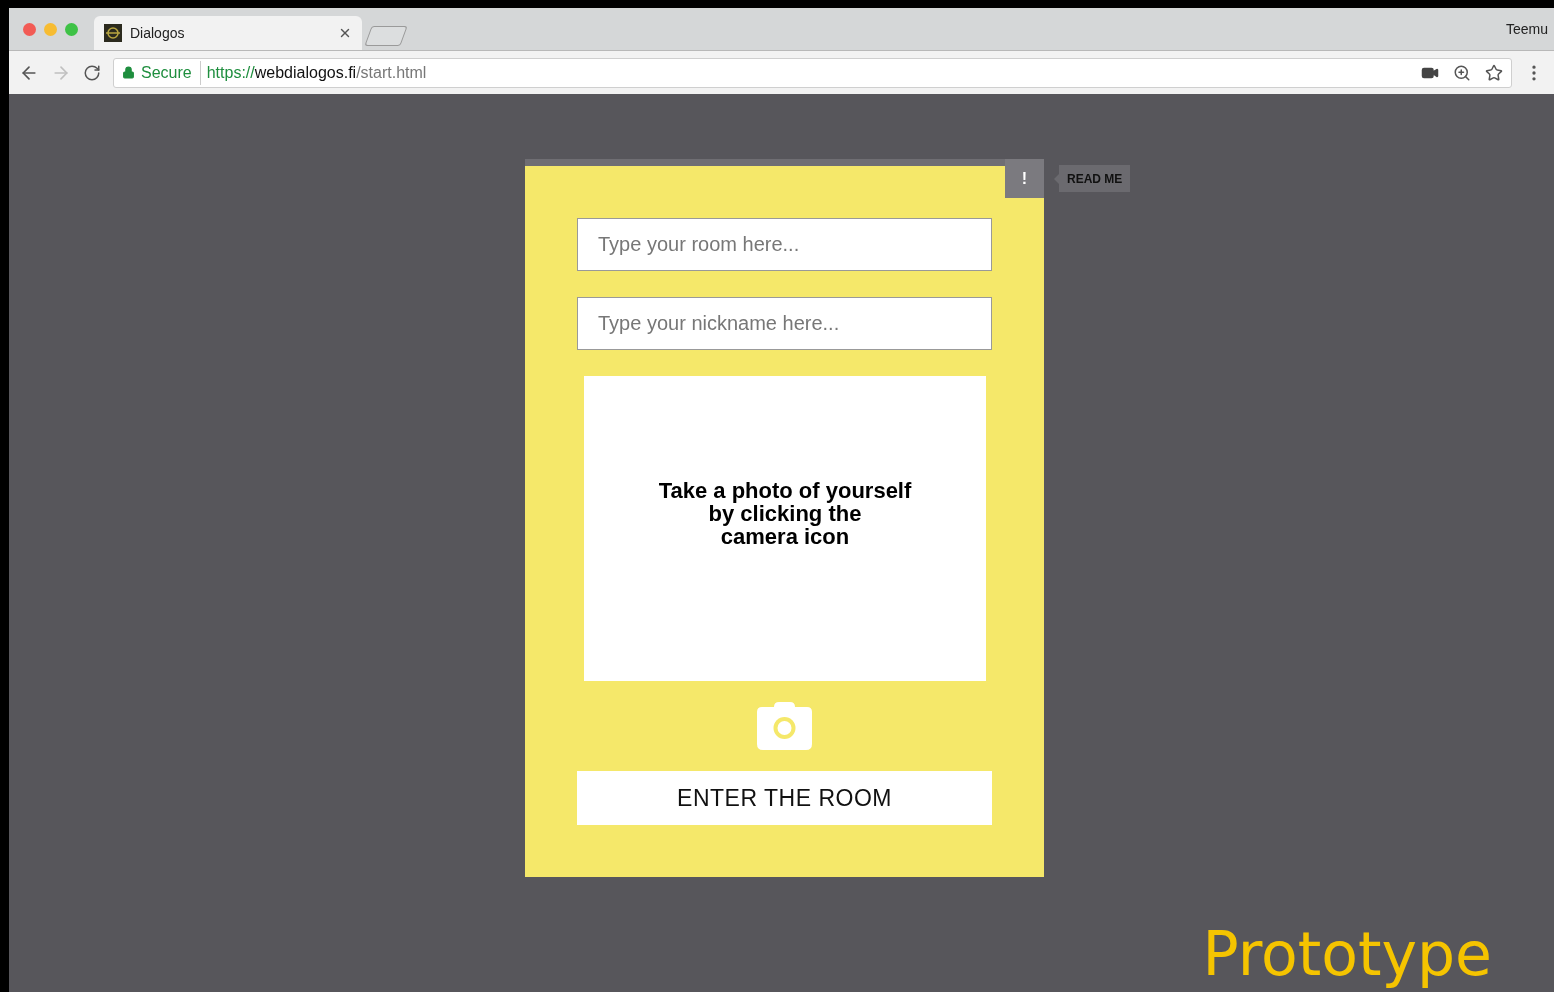  I want to click on info-button: !, so click(1024, 178).